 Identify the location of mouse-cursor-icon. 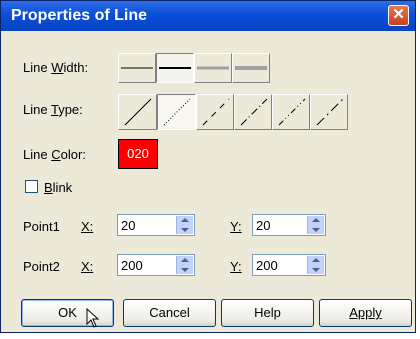
(93, 318).